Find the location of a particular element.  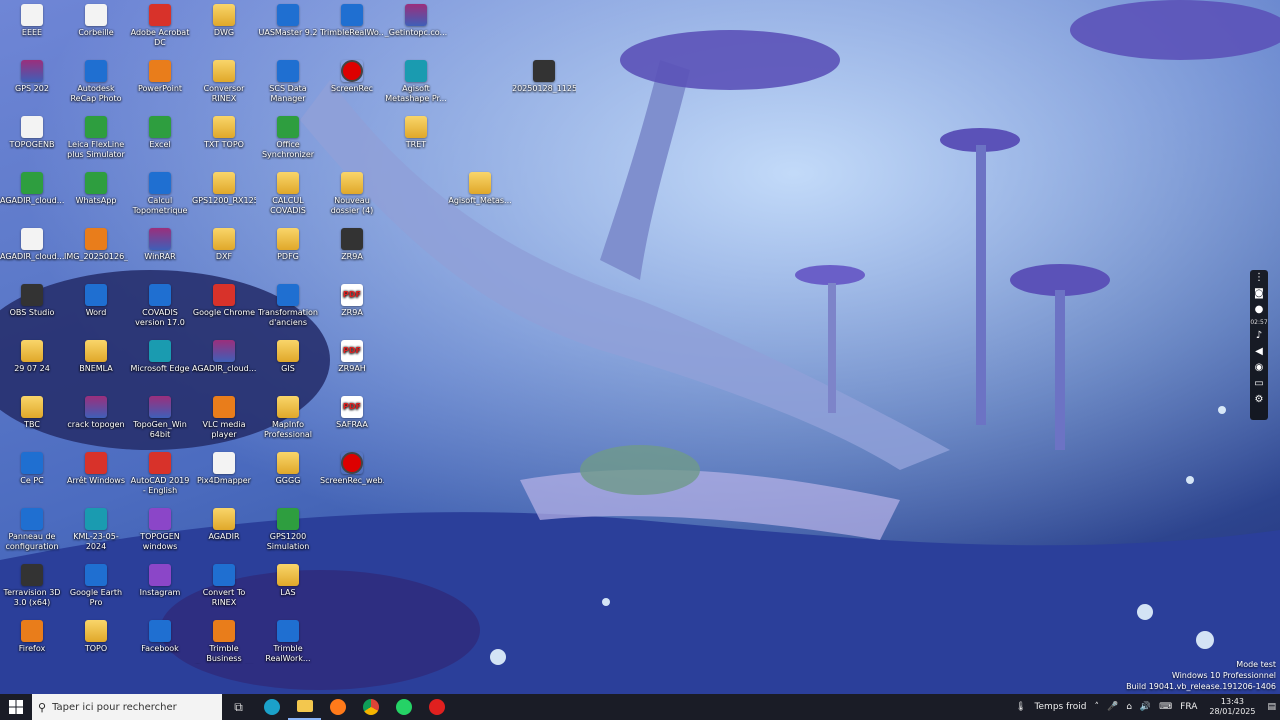

desktop-shortcut: MapInfo Professional v8.5 is located at coordinates (288, 420).